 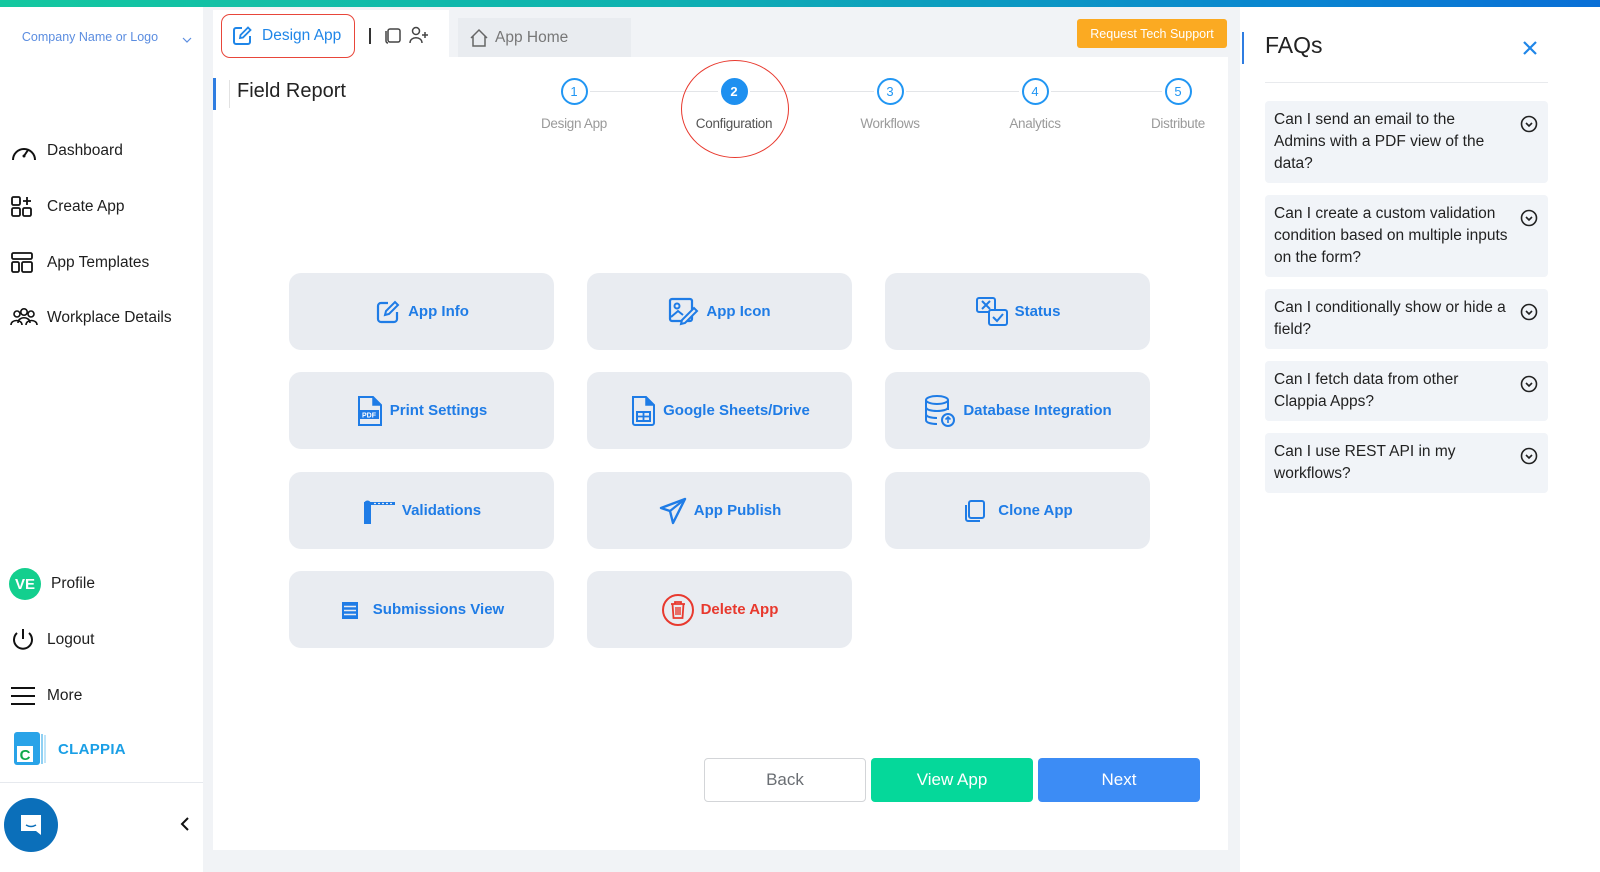 What do you see at coordinates (684, 311) in the screenshot?
I see `image-edit-icon` at bounding box center [684, 311].